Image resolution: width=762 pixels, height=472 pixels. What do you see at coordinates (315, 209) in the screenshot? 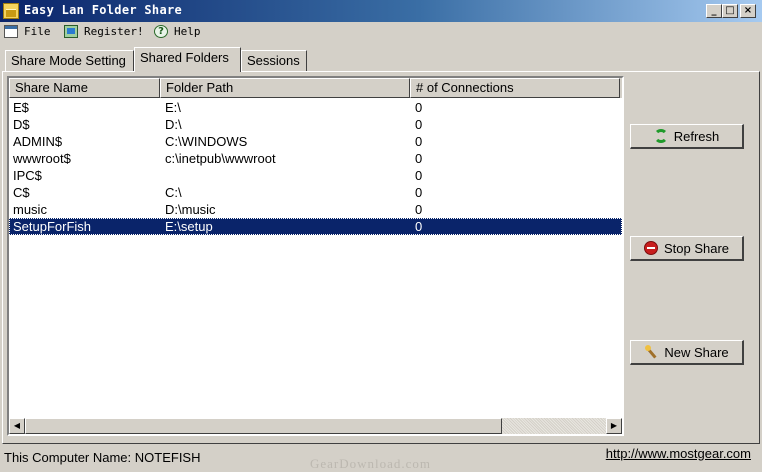
I see `table-row: music D:\music 0` at bounding box center [315, 209].